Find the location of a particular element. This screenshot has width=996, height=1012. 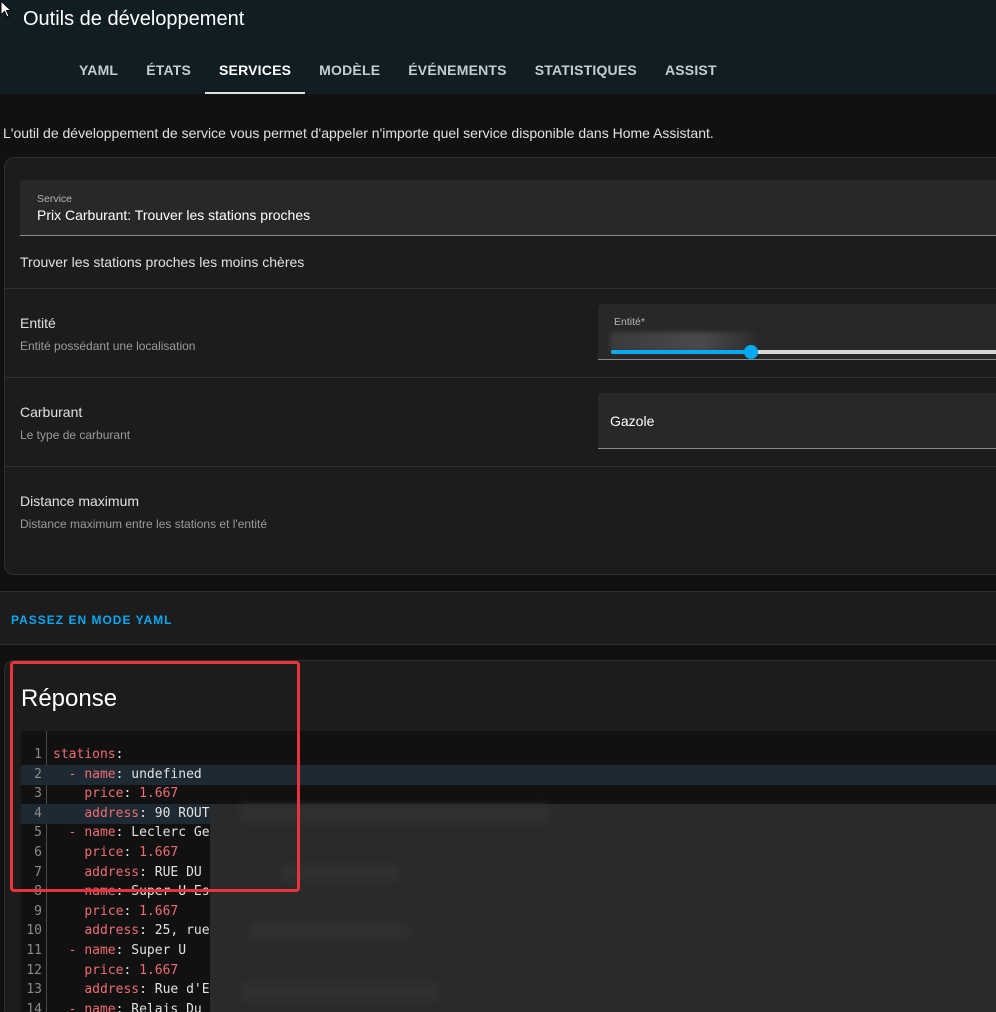

tab-statistiques: STATISTIQUES is located at coordinates (586, 72).